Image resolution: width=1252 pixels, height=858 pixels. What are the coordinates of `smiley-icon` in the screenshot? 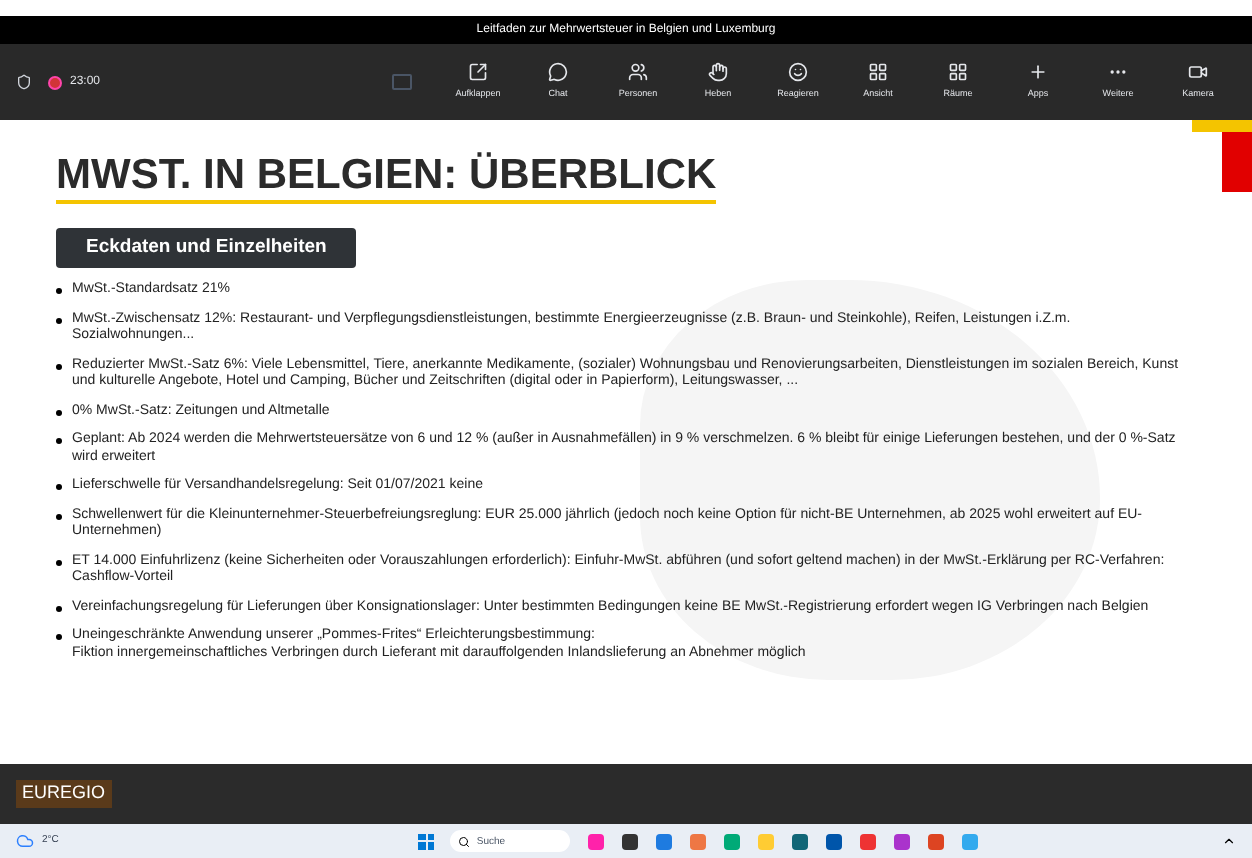 It's located at (798, 72).